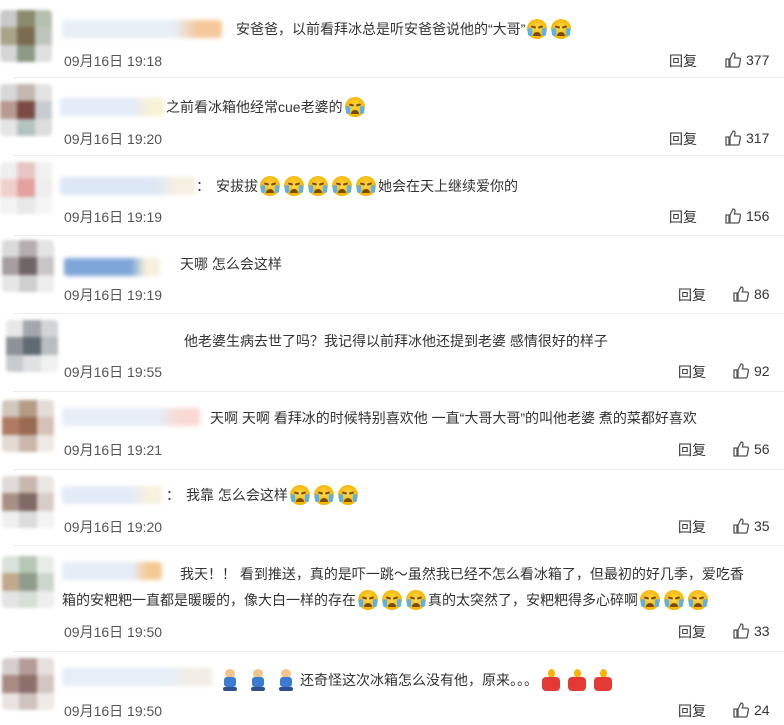  What do you see at coordinates (751, 631) in the screenshot?
I see `like-button: 33` at bounding box center [751, 631].